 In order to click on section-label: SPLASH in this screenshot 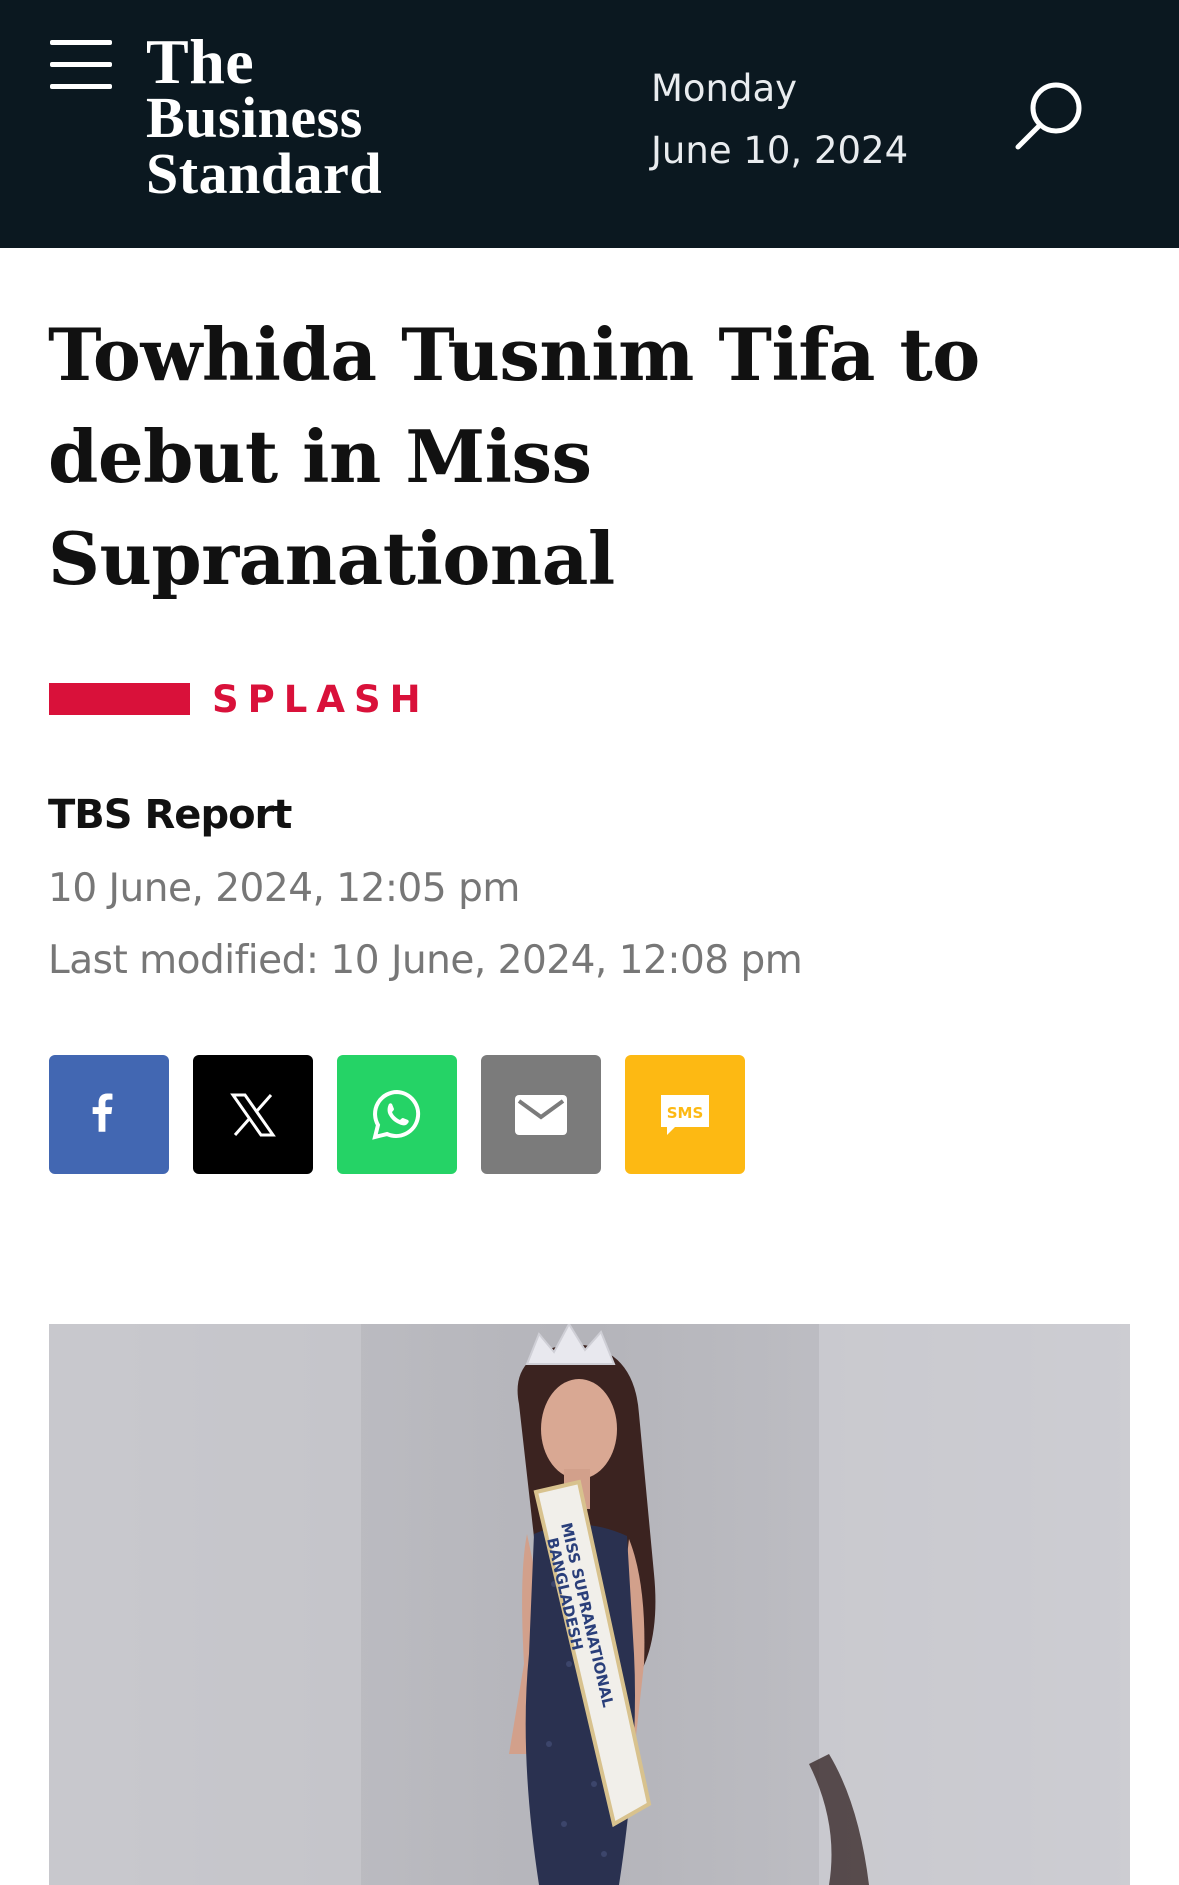, I will do `click(321, 699)`.